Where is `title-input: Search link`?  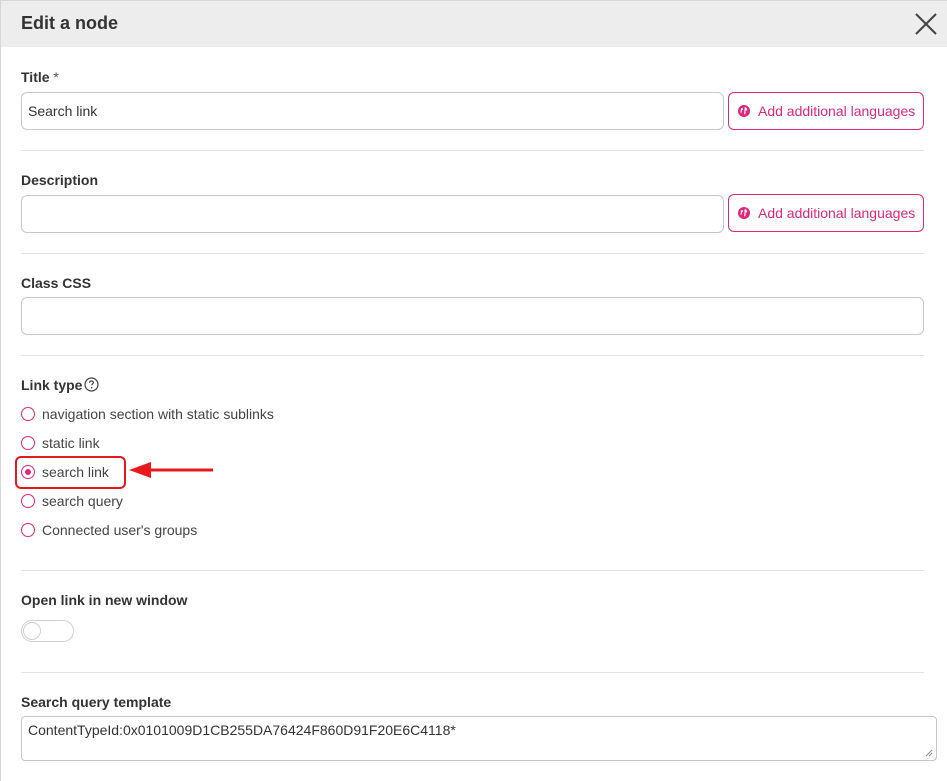 title-input: Search link is located at coordinates (372, 111).